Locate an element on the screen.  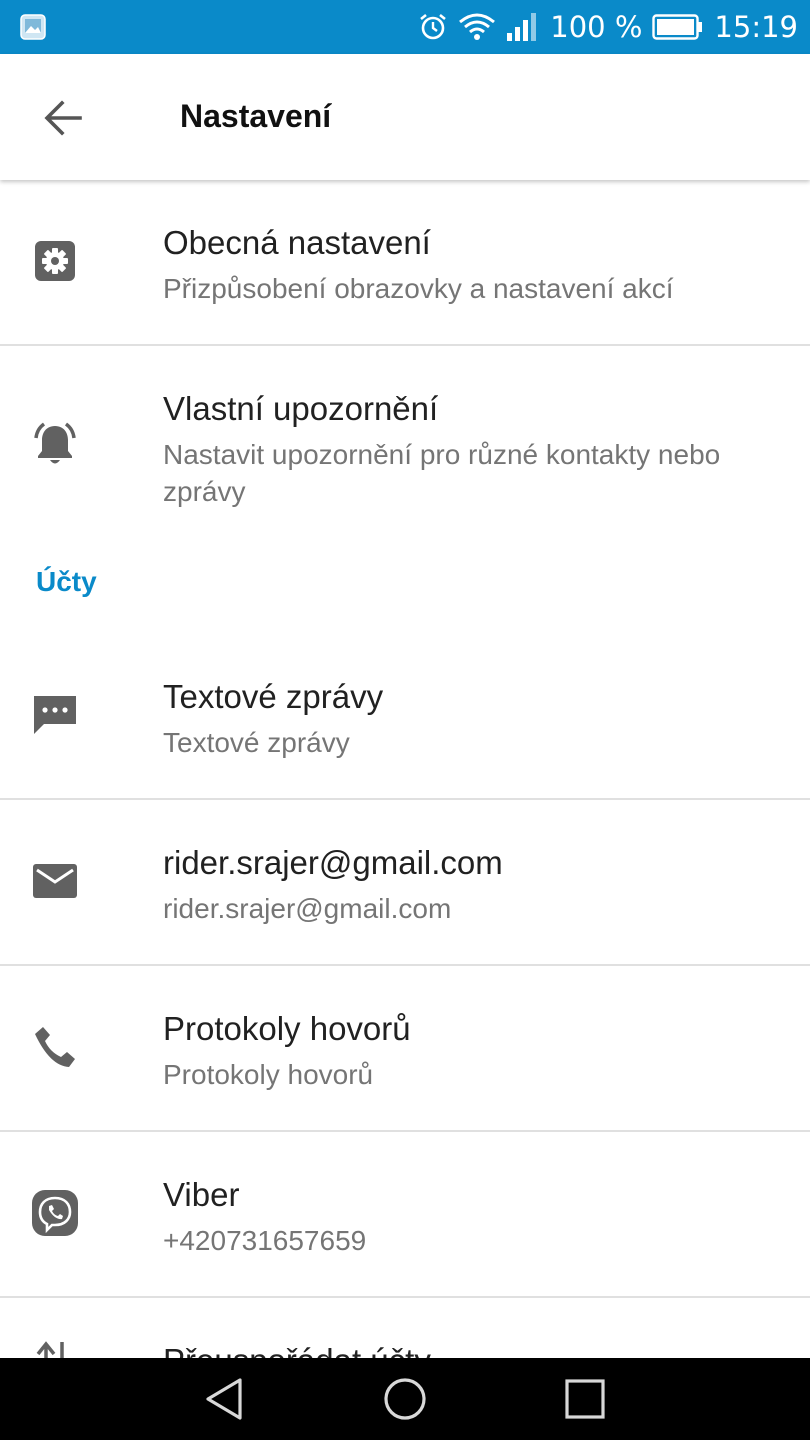
item-subtitle: Protokoly hovorů is located at coordinates (268, 1074).